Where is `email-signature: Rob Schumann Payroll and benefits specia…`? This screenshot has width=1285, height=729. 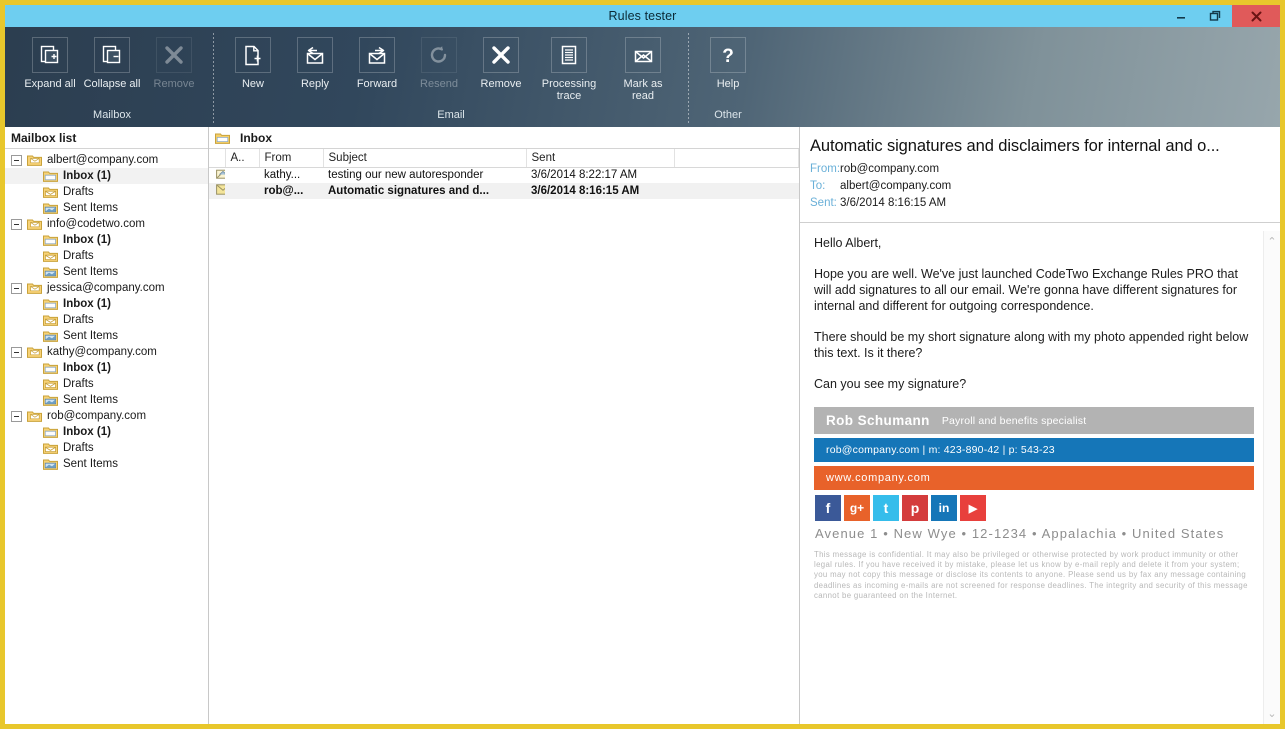
email-signature: Rob Schumann Payroll and benefits specia… is located at coordinates (1034, 504).